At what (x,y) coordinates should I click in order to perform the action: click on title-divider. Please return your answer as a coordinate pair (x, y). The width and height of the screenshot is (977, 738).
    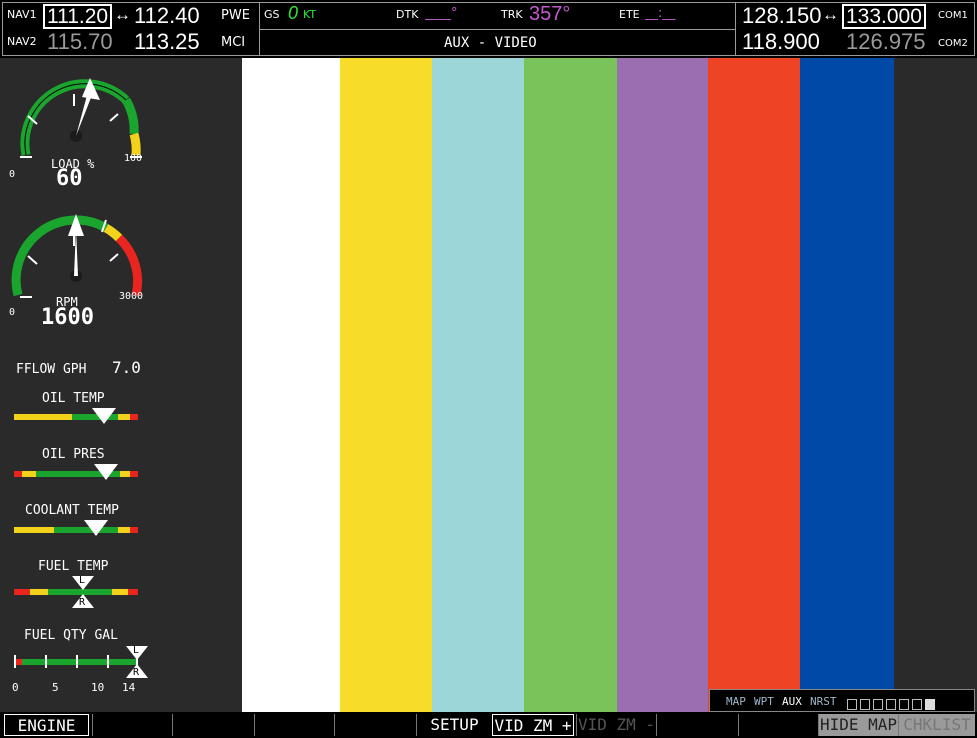
    Looking at the image, I should click on (497, 29).